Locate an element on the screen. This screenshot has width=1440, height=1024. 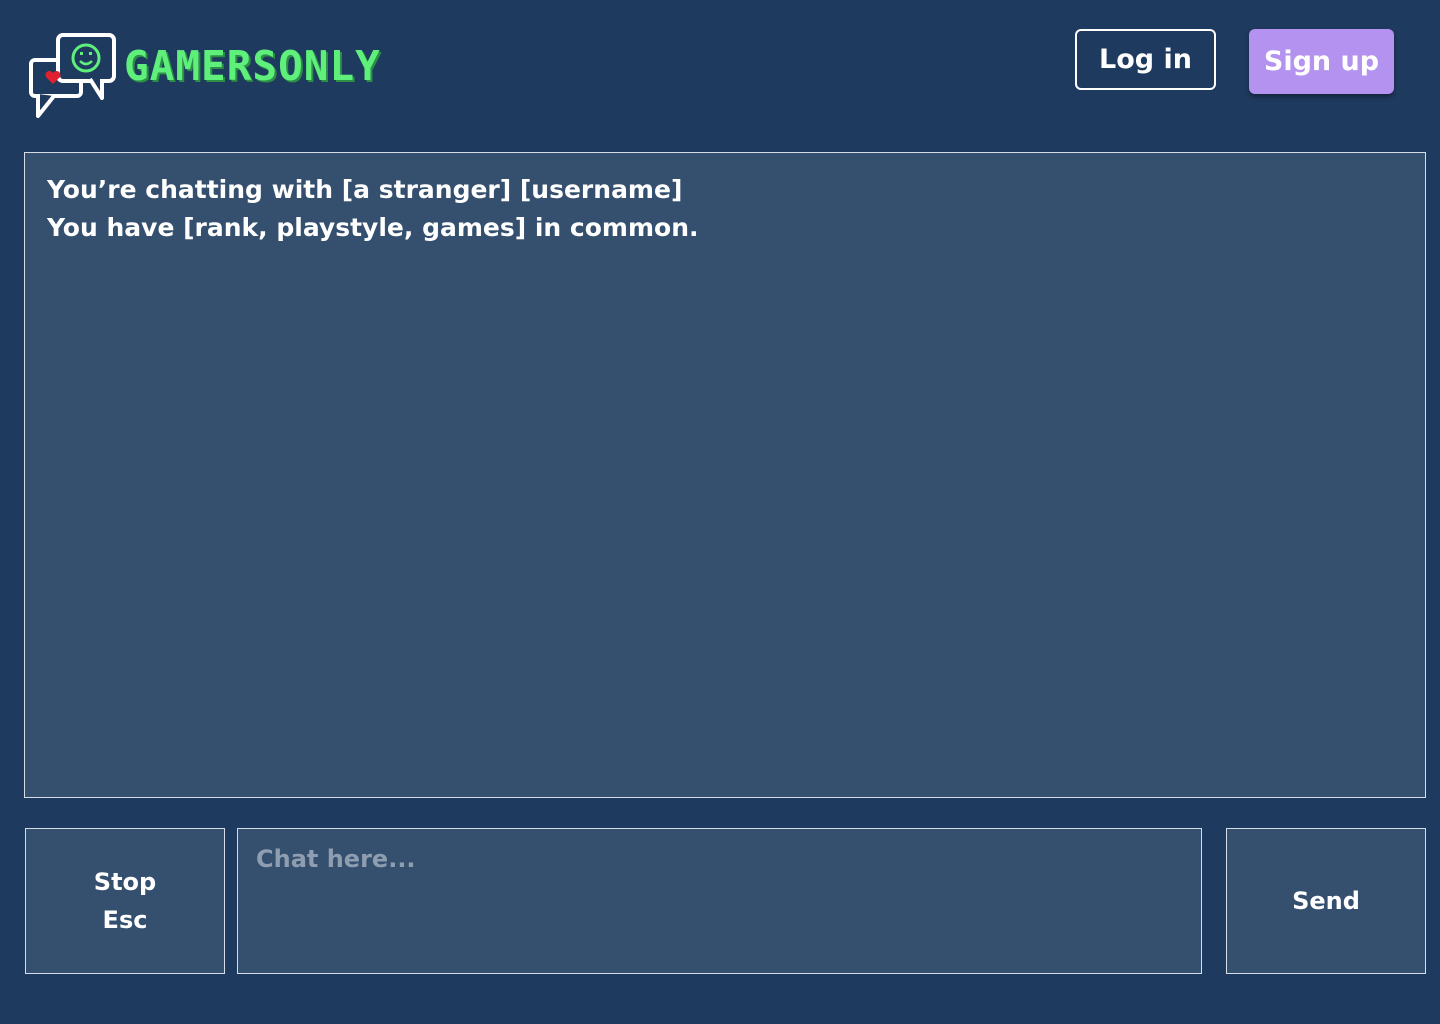
stop-label: Stop is located at coordinates (125, 882).